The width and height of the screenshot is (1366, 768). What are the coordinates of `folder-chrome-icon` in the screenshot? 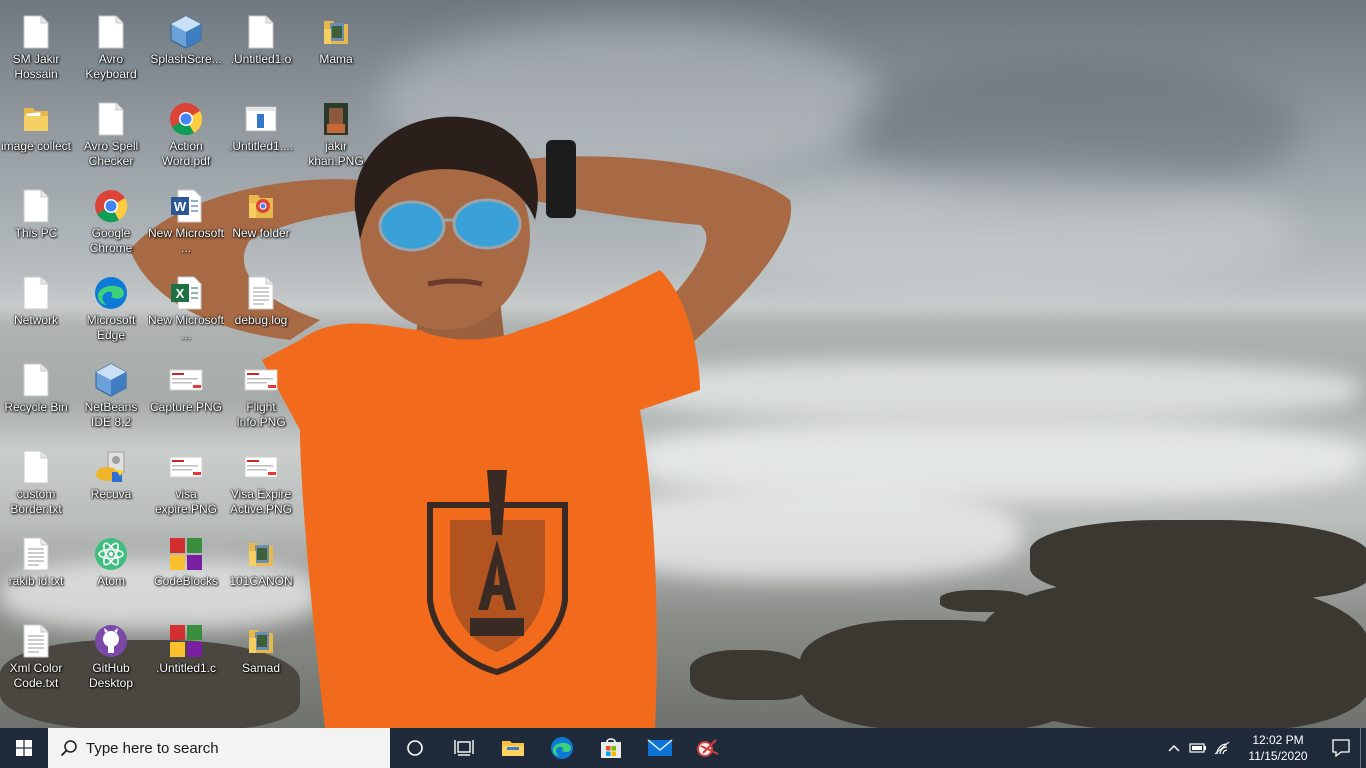 It's located at (261, 206).